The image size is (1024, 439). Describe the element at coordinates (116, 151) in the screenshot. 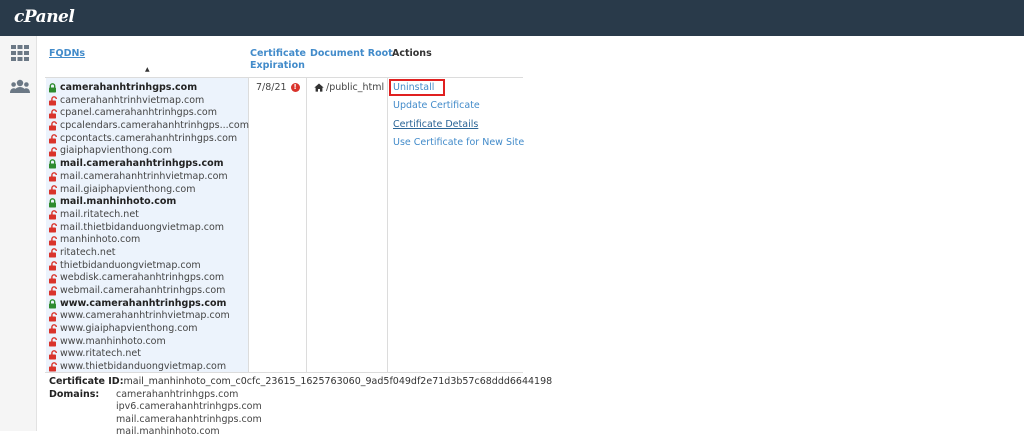

I see `fqdn-name: giaiphapvienthong.com` at that location.